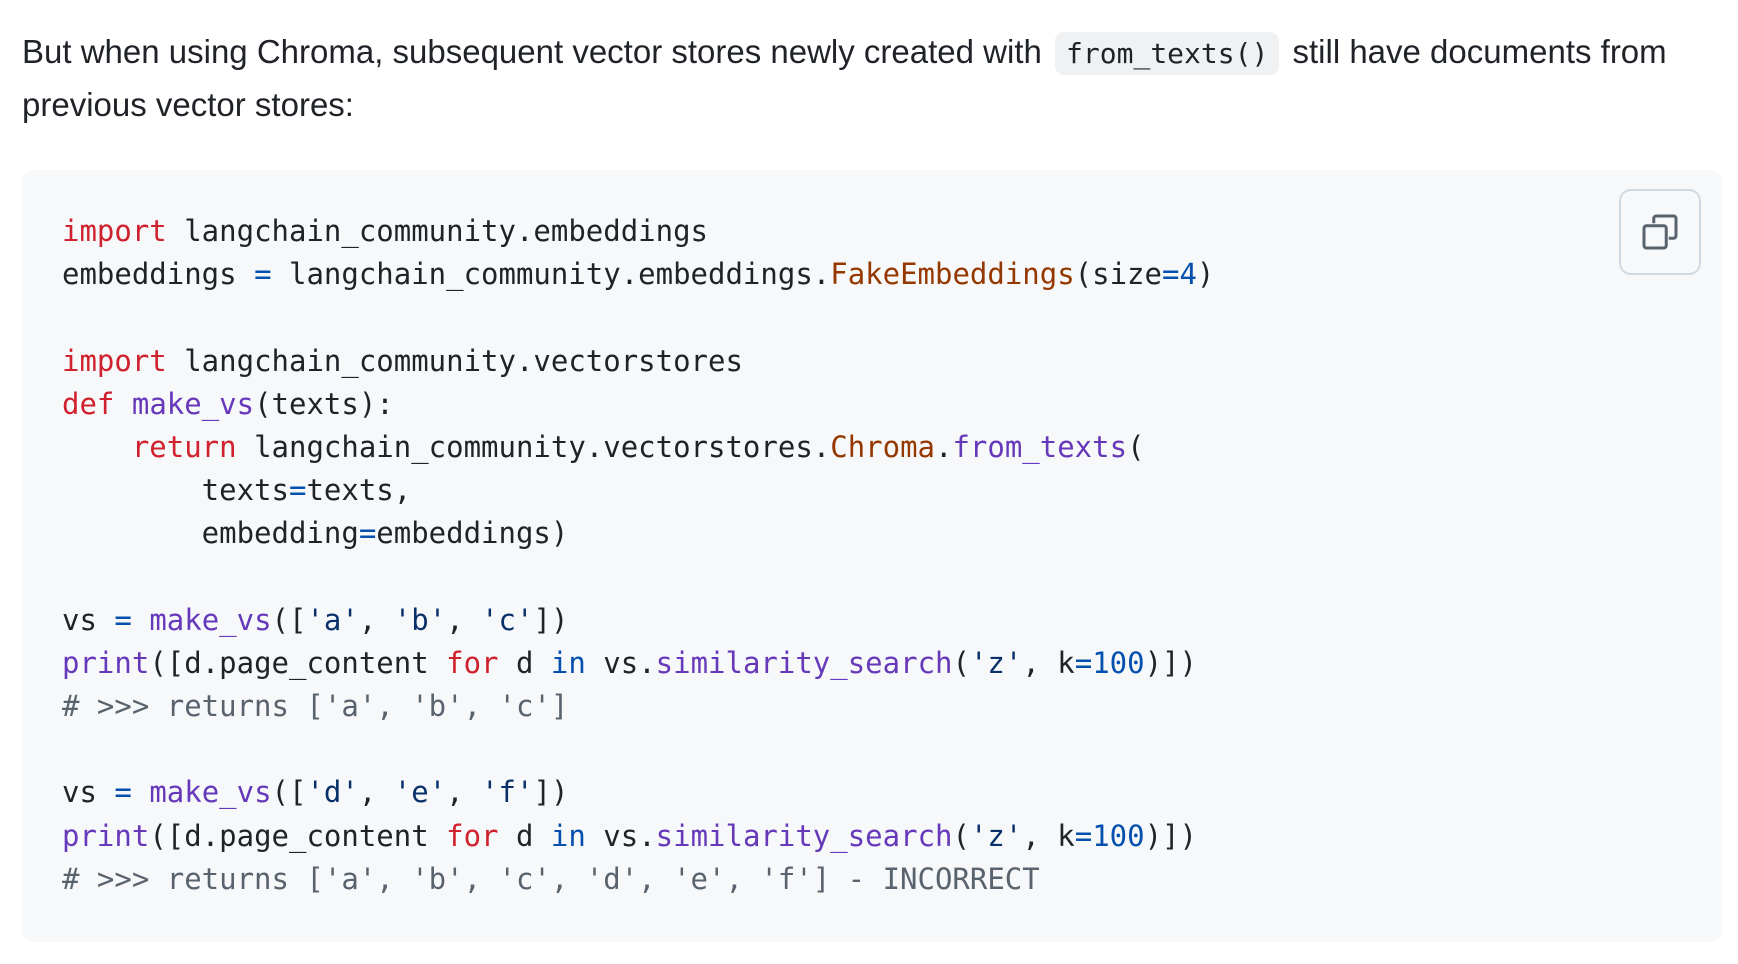  I want to click on code-line: # >>> returns ['a', 'b', 'c'], so click(638, 706).